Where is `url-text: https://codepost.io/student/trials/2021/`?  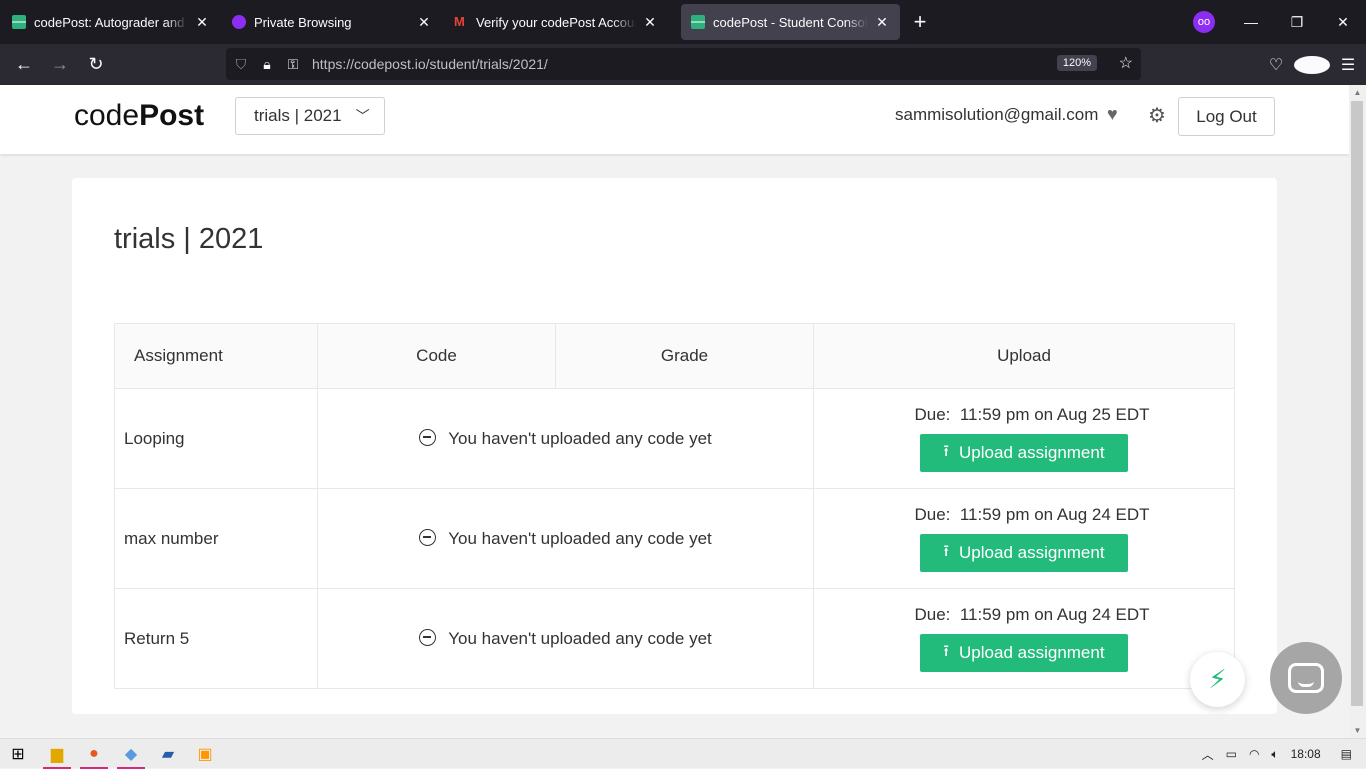 url-text: https://codepost.io/student/trials/2021/ is located at coordinates (430, 64).